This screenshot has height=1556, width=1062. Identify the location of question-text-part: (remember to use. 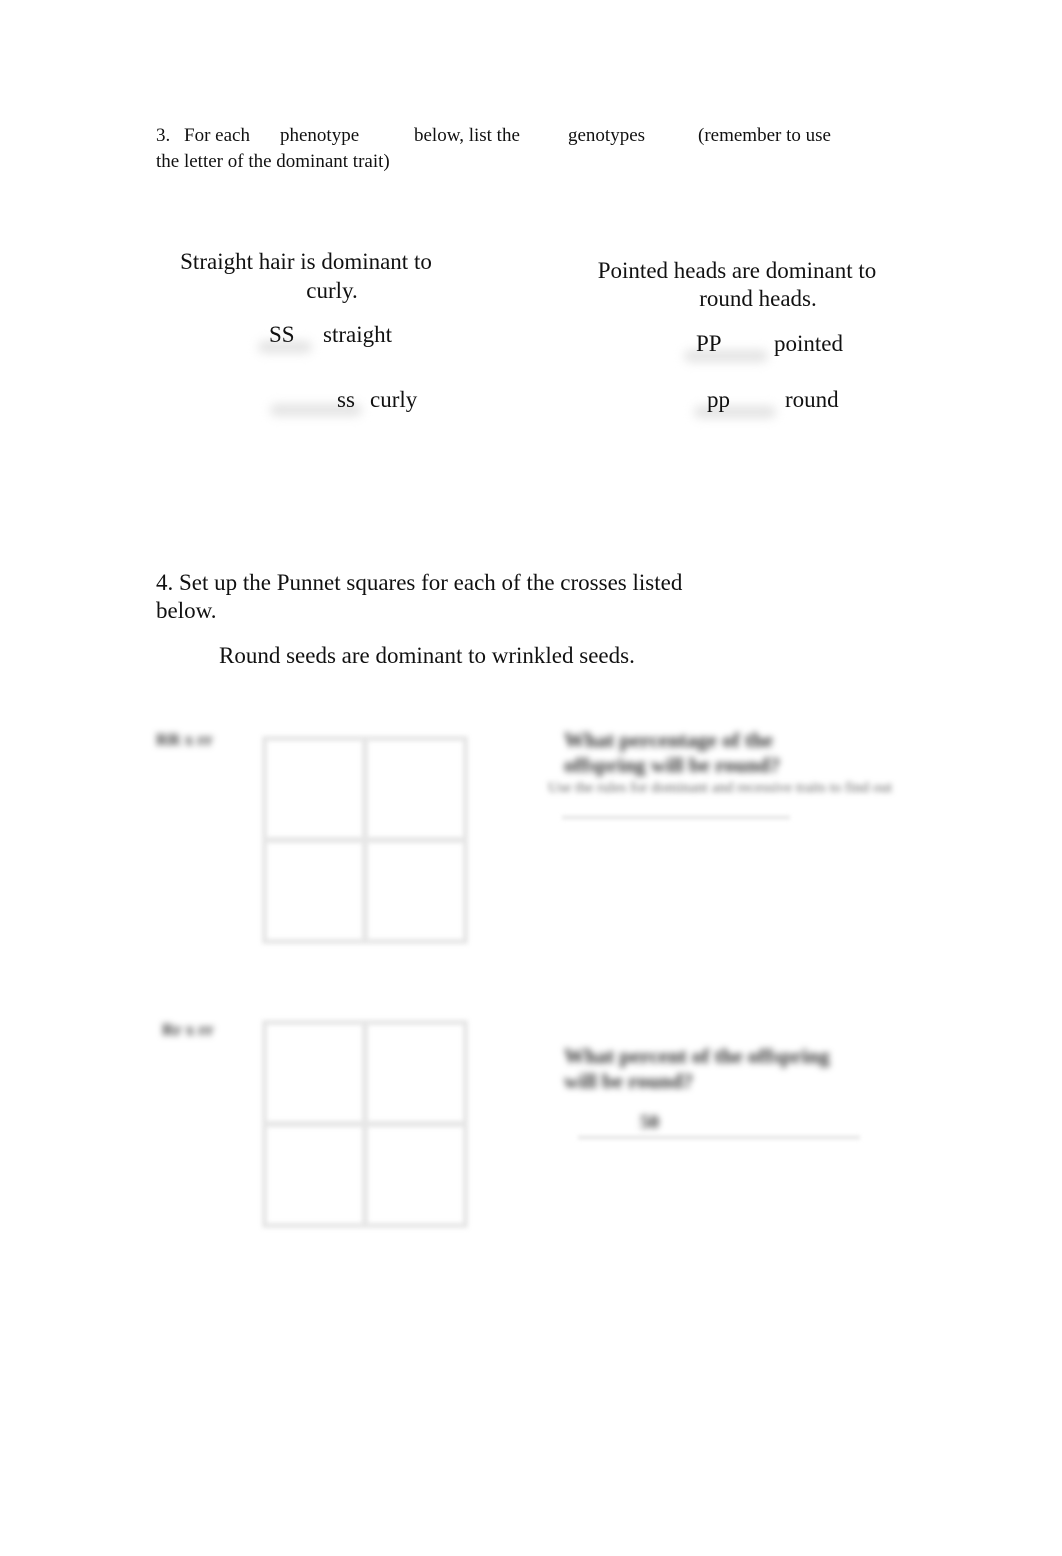
(764, 135).